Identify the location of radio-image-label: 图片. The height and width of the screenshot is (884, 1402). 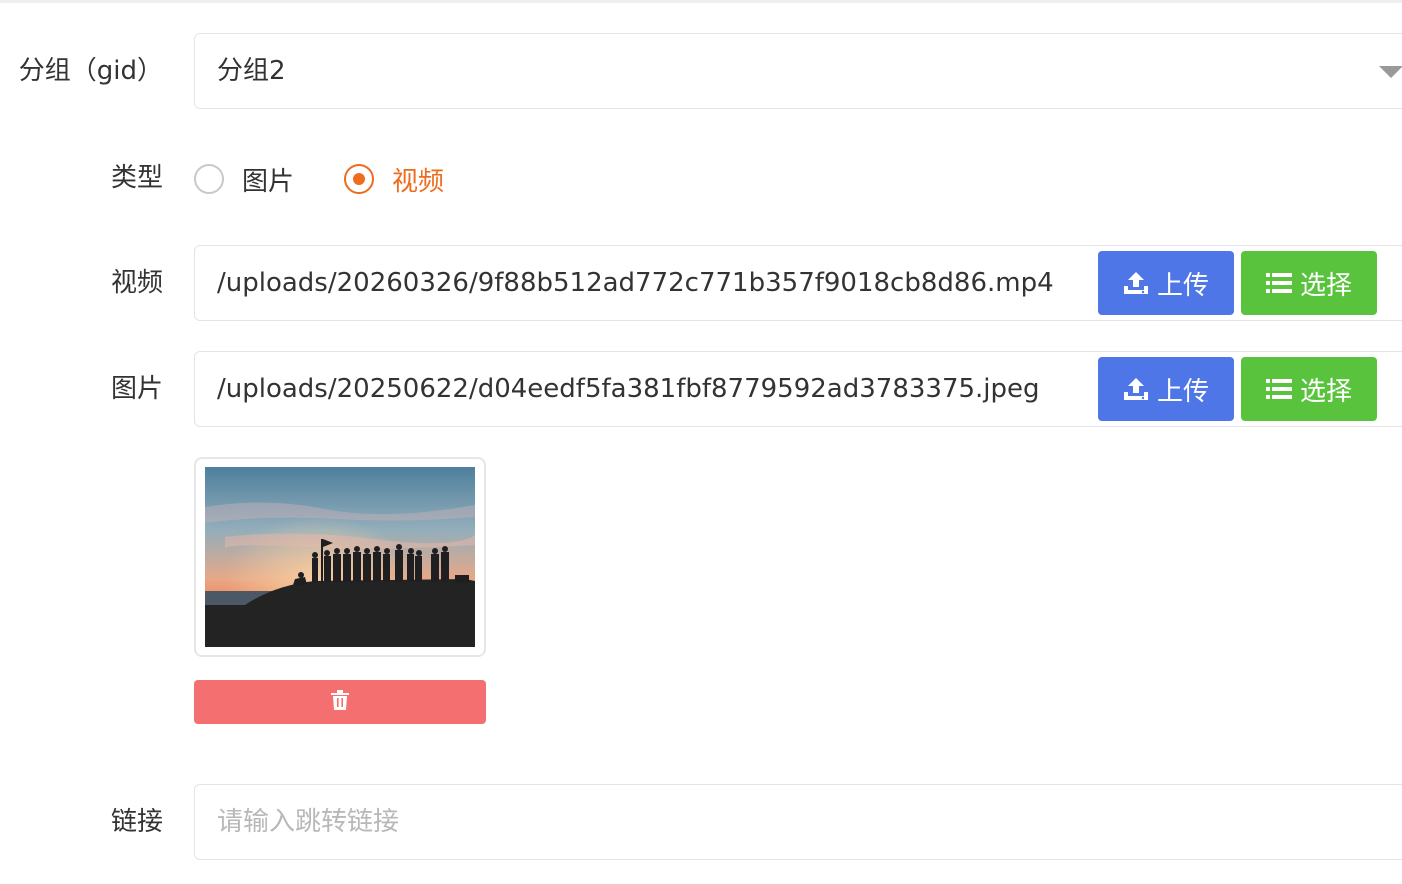
(268, 181).